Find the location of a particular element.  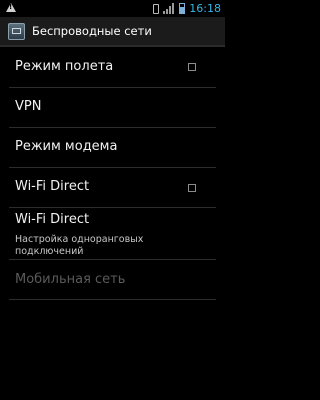

list-item-summary: Настройка одноранговых подключений is located at coordinates (79, 245).